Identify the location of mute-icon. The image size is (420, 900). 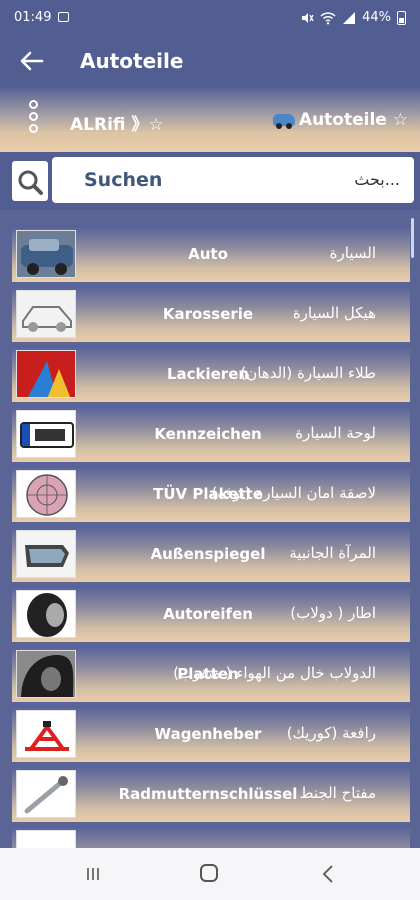
(308, 17).